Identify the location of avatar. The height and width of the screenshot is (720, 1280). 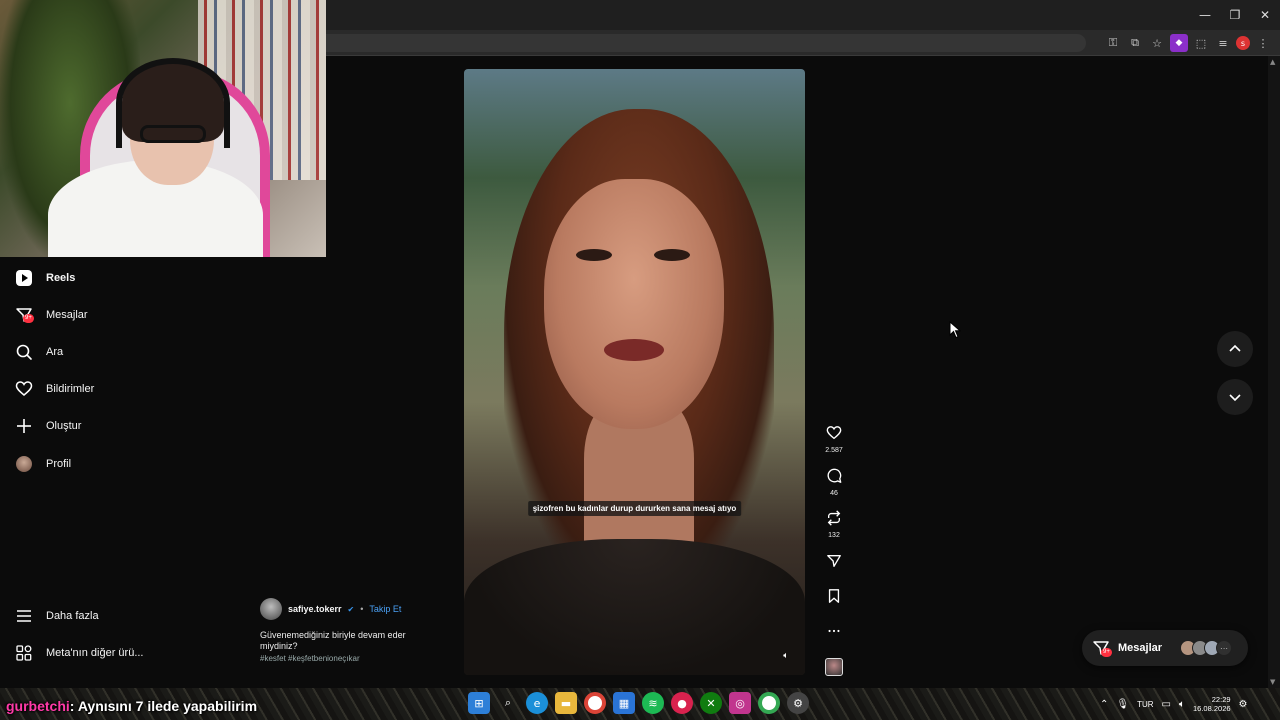
(271, 609).